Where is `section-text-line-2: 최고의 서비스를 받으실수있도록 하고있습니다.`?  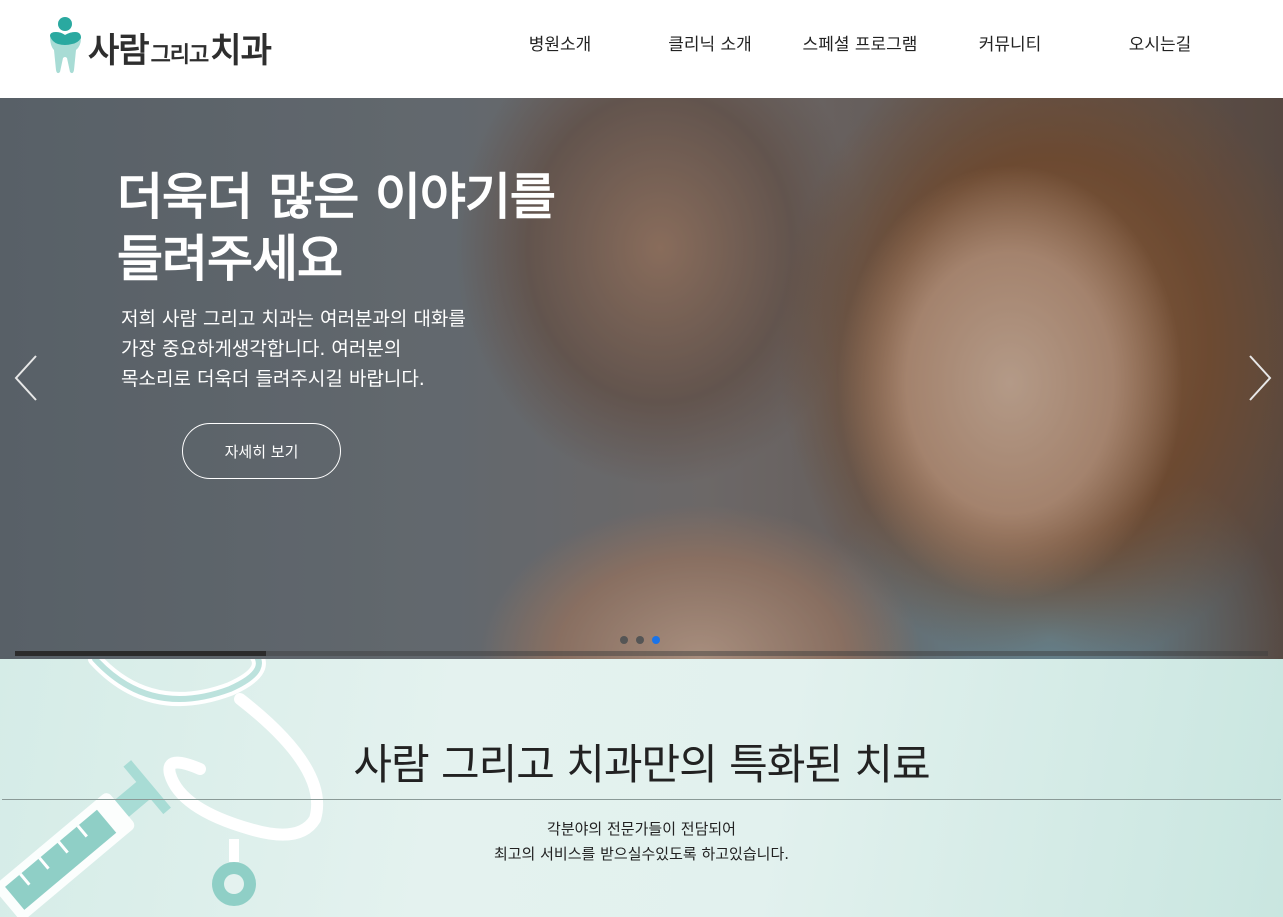
section-text-line-2: 최고의 서비스를 받으실수있도록 하고있습니다. is located at coordinates (641, 854).